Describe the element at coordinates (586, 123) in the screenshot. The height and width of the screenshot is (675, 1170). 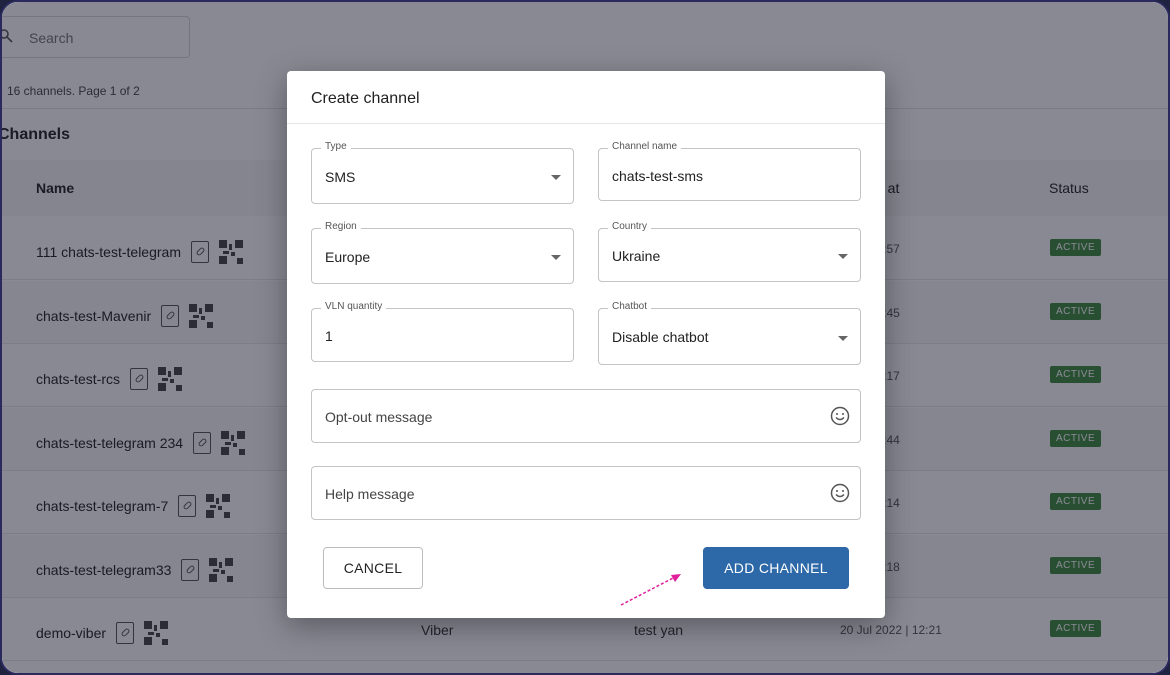
I see `divider` at that location.